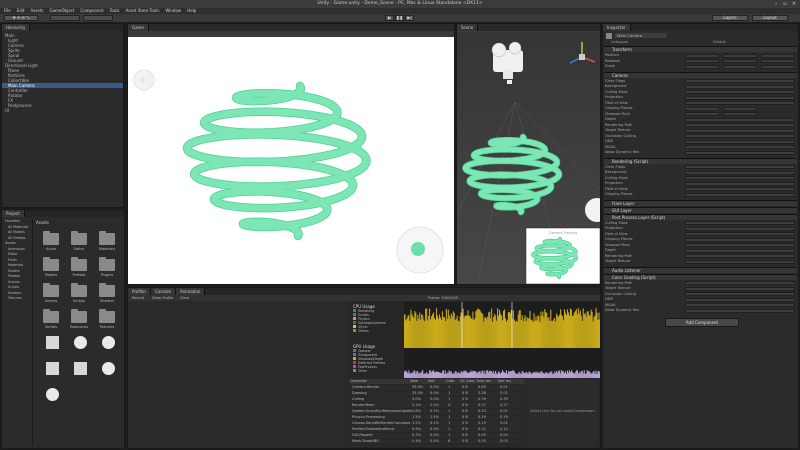  I want to click on play-button: ▶, so click(389, 18).